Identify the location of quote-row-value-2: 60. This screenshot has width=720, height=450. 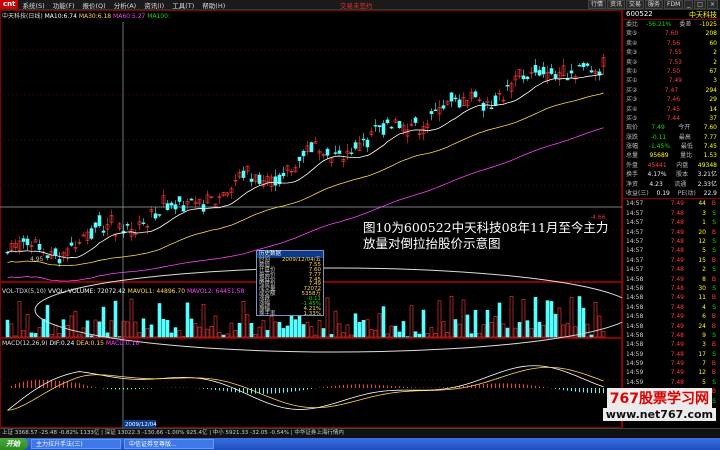
(713, 43).